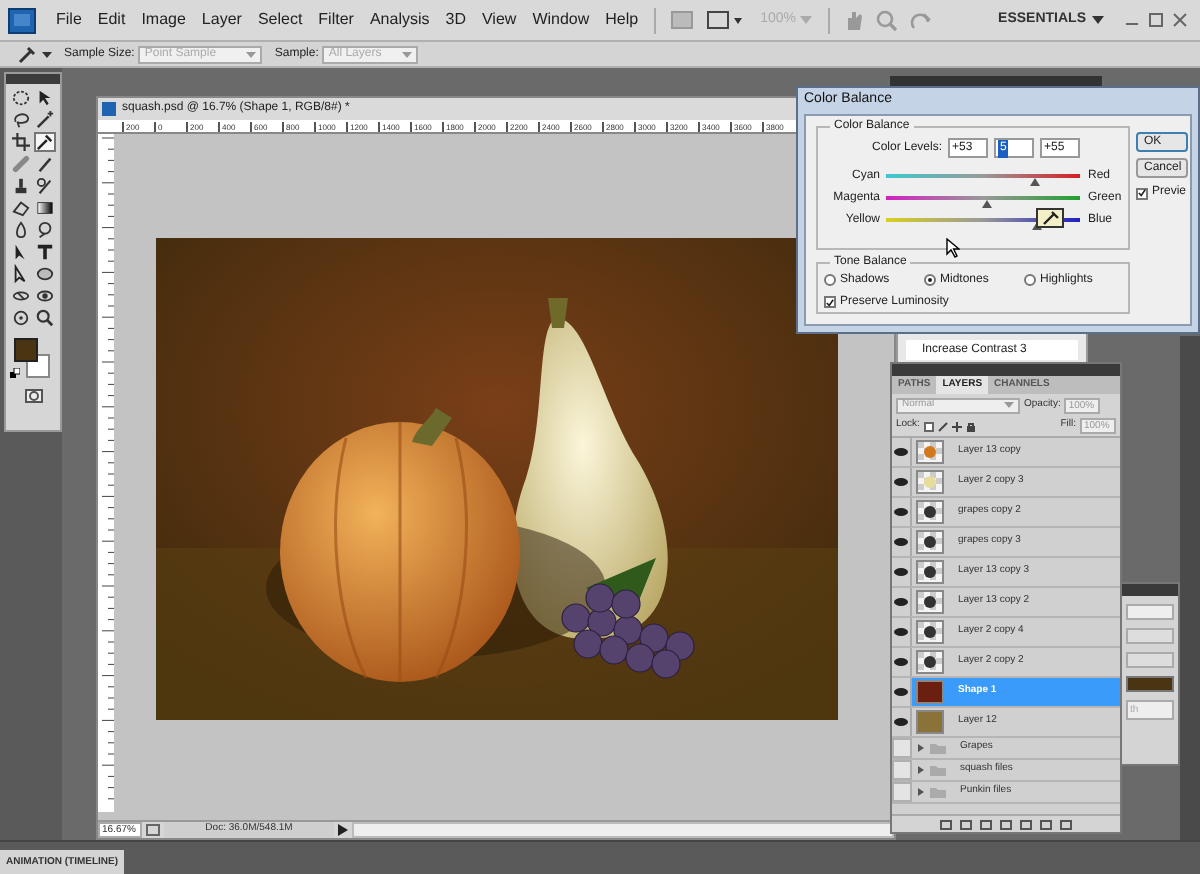 The image size is (1200, 874). Describe the element at coordinates (163, 20) in the screenshot. I see `menu-item: Image` at that location.